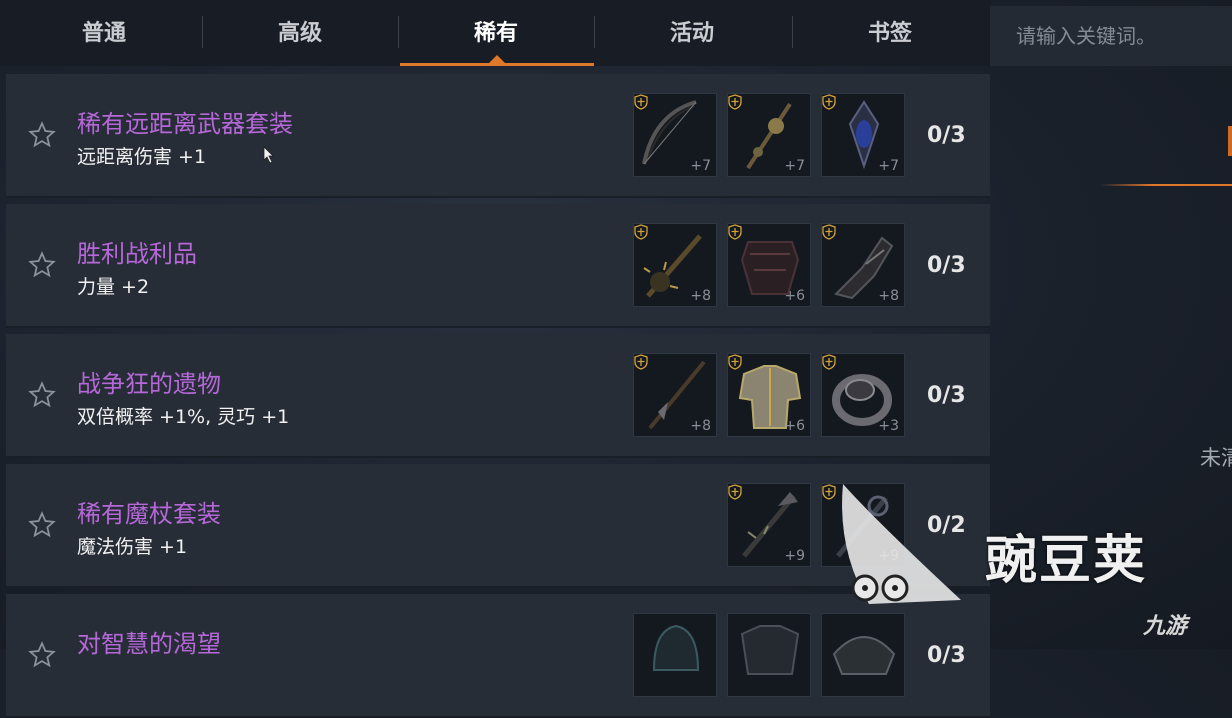 Image resolution: width=1232 pixels, height=718 pixels. Describe the element at coordinates (890, 31) in the screenshot. I see `tab-bookmark: 书签` at that location.